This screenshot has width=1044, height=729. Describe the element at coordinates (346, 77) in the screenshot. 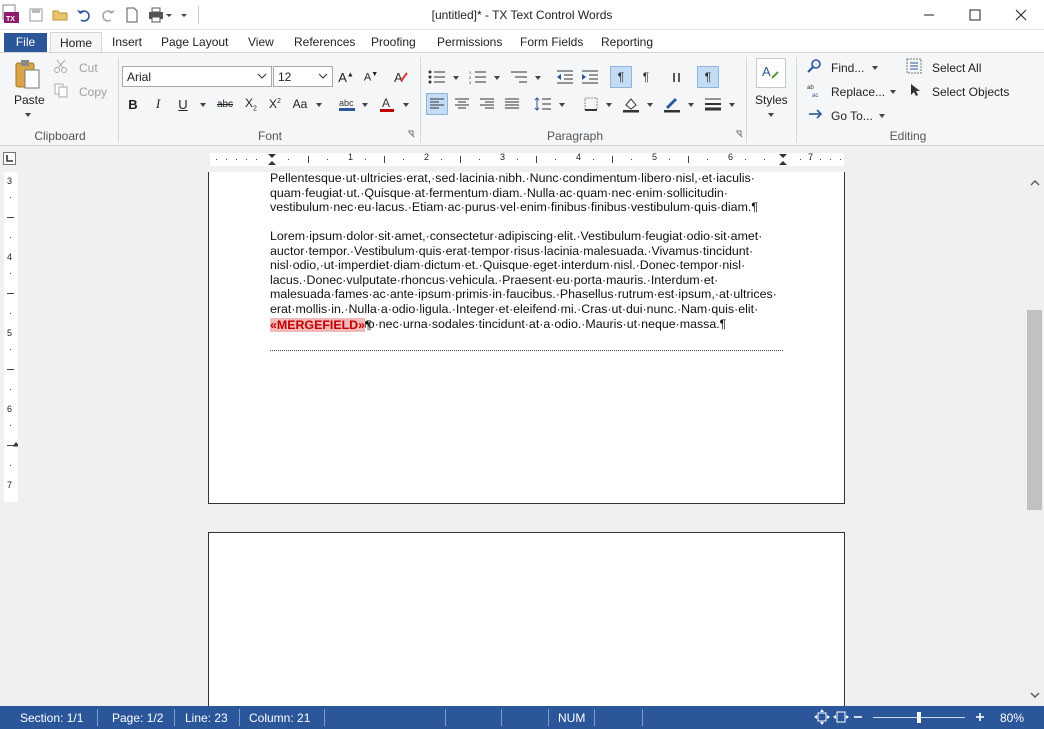

I see `grow-font-icon: A▲` at that location.